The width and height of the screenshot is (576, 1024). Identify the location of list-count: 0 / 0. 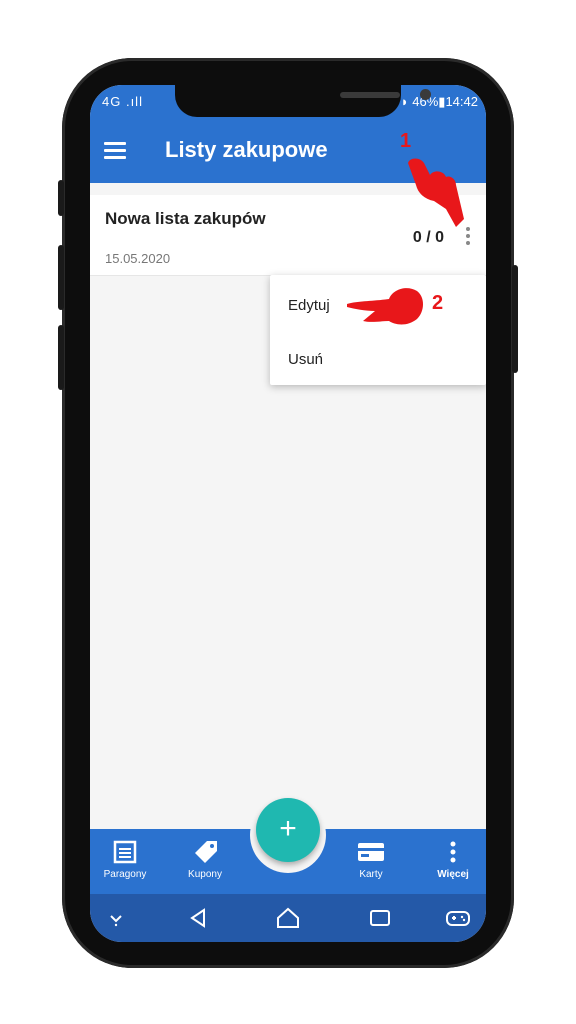
(428, 237).